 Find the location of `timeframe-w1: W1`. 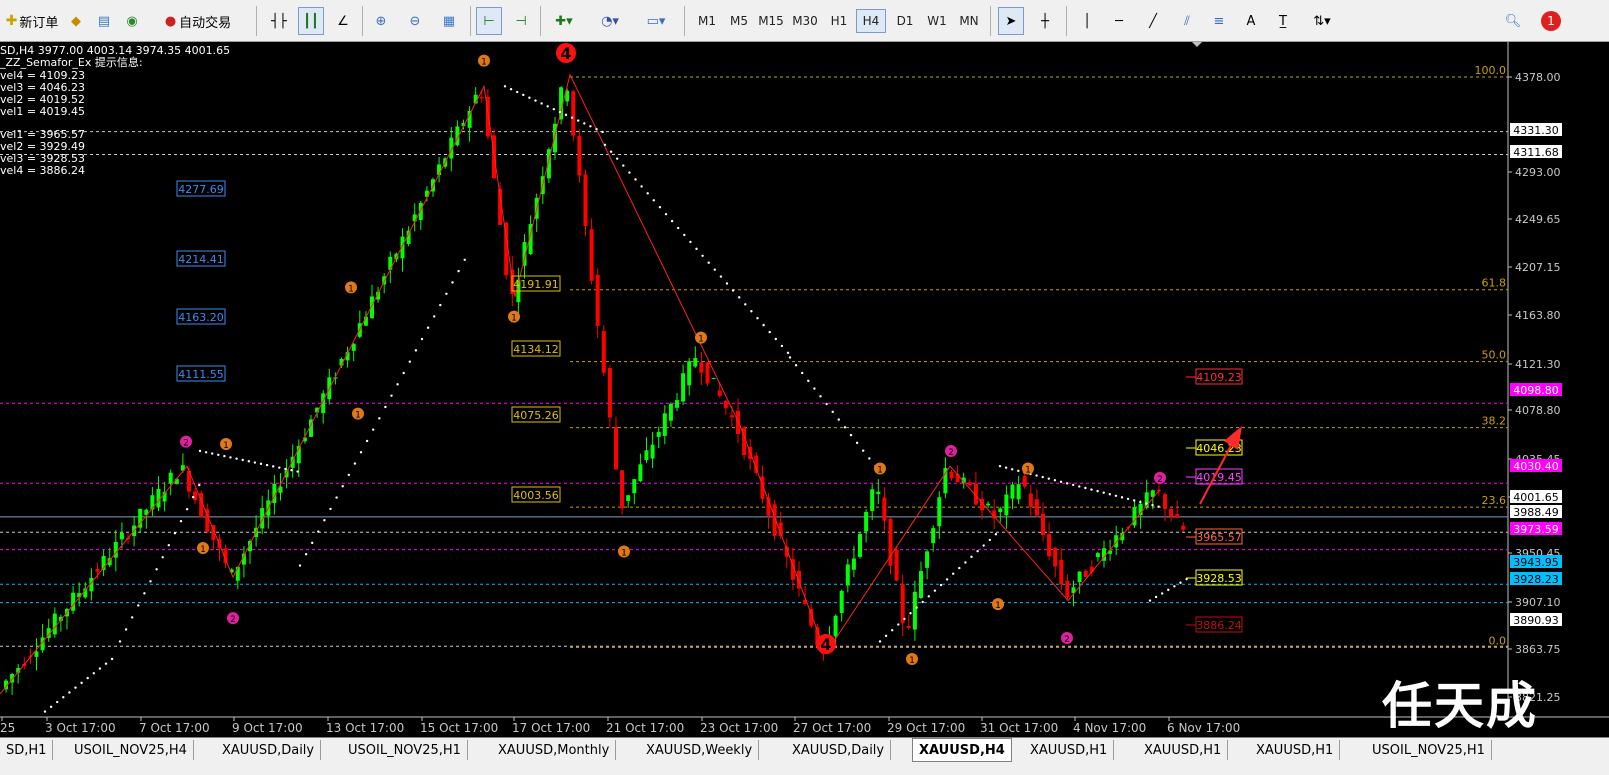

timeframe-w1: W1 is located at coordinates (937, 21).